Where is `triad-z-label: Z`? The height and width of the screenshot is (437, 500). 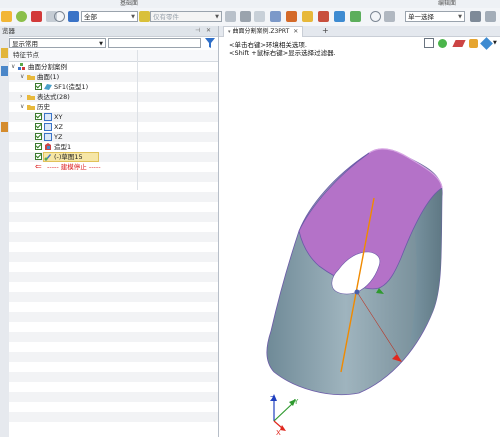 triad-z-label: Z is located at coordinates (272, 399).